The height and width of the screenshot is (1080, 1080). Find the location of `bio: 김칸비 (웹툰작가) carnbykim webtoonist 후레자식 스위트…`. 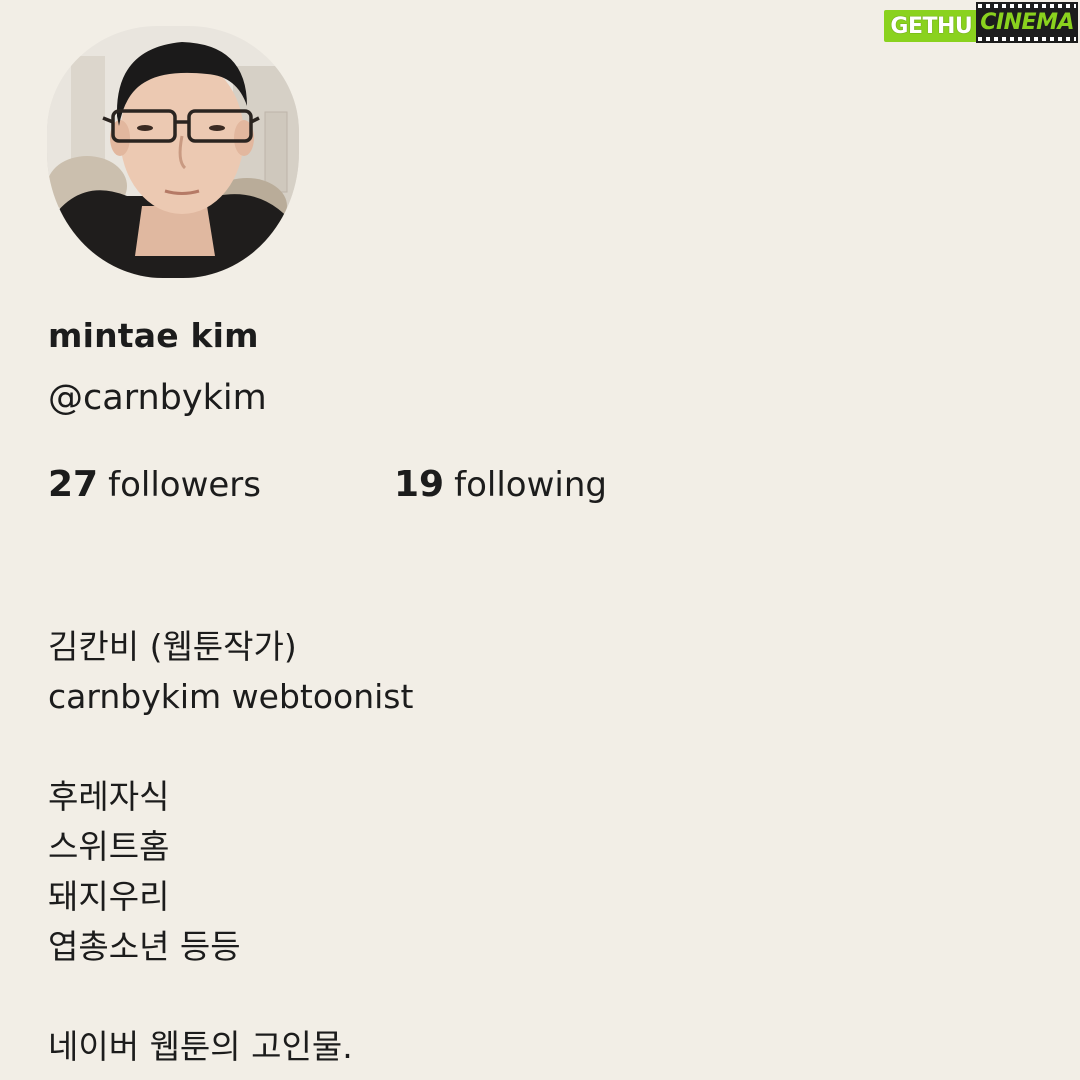

bio: 김칸비 (웹툰작가) carnbykim webtoonist 후레자식 스위트… is located at coordinates (230, 847).